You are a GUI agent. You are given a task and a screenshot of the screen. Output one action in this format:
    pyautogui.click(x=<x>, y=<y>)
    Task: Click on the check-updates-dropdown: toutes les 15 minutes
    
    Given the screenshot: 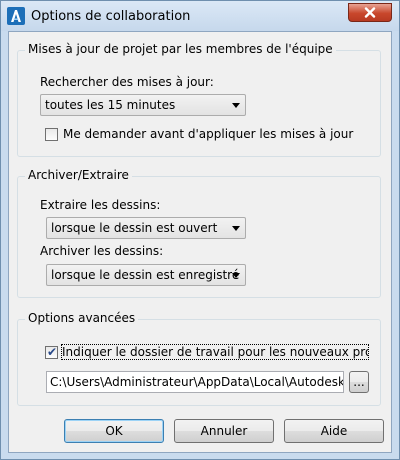 What is the action you would take?
    pyautogui.click(x=143, y=105)
    